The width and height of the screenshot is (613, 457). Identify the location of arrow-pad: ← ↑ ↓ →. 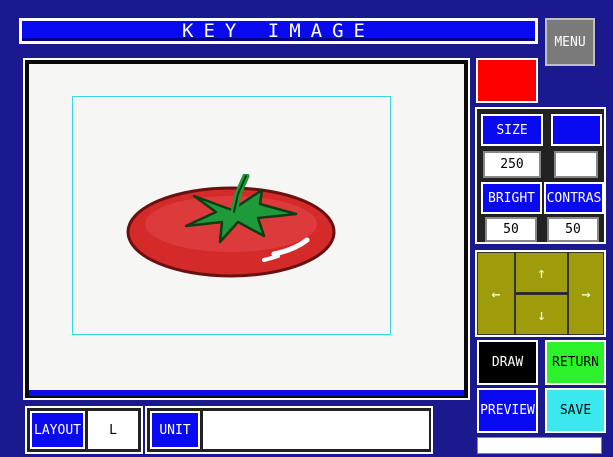
(540, 293).